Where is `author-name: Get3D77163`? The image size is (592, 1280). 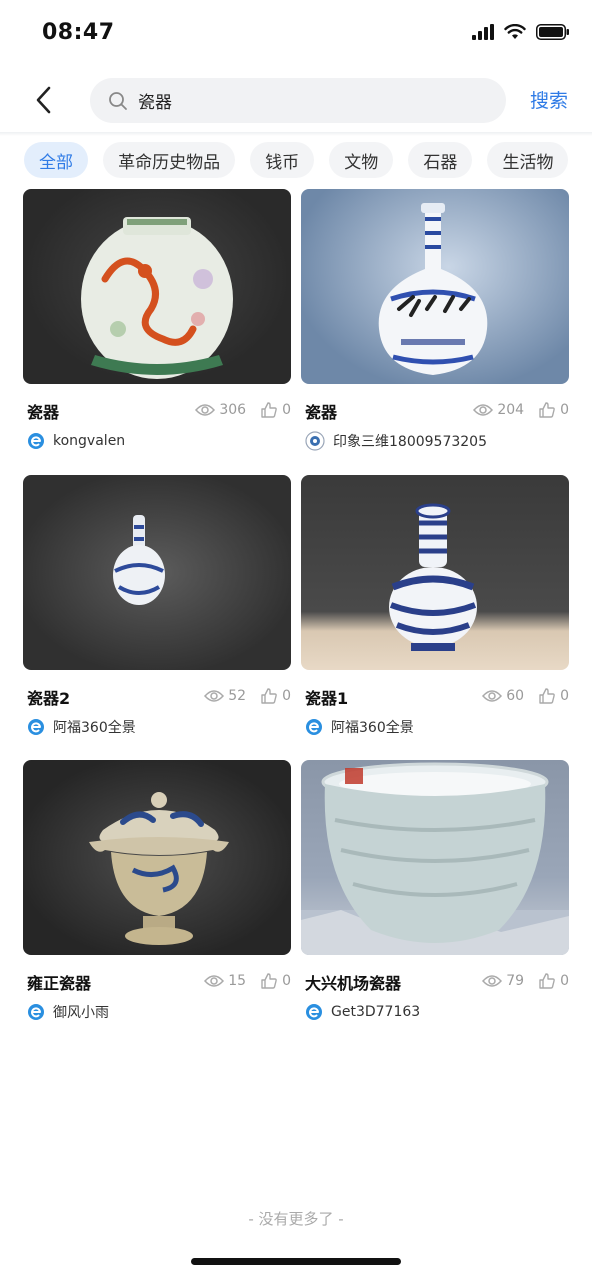
author-name: Get3D77163 is located at coordinates (376, 1012).